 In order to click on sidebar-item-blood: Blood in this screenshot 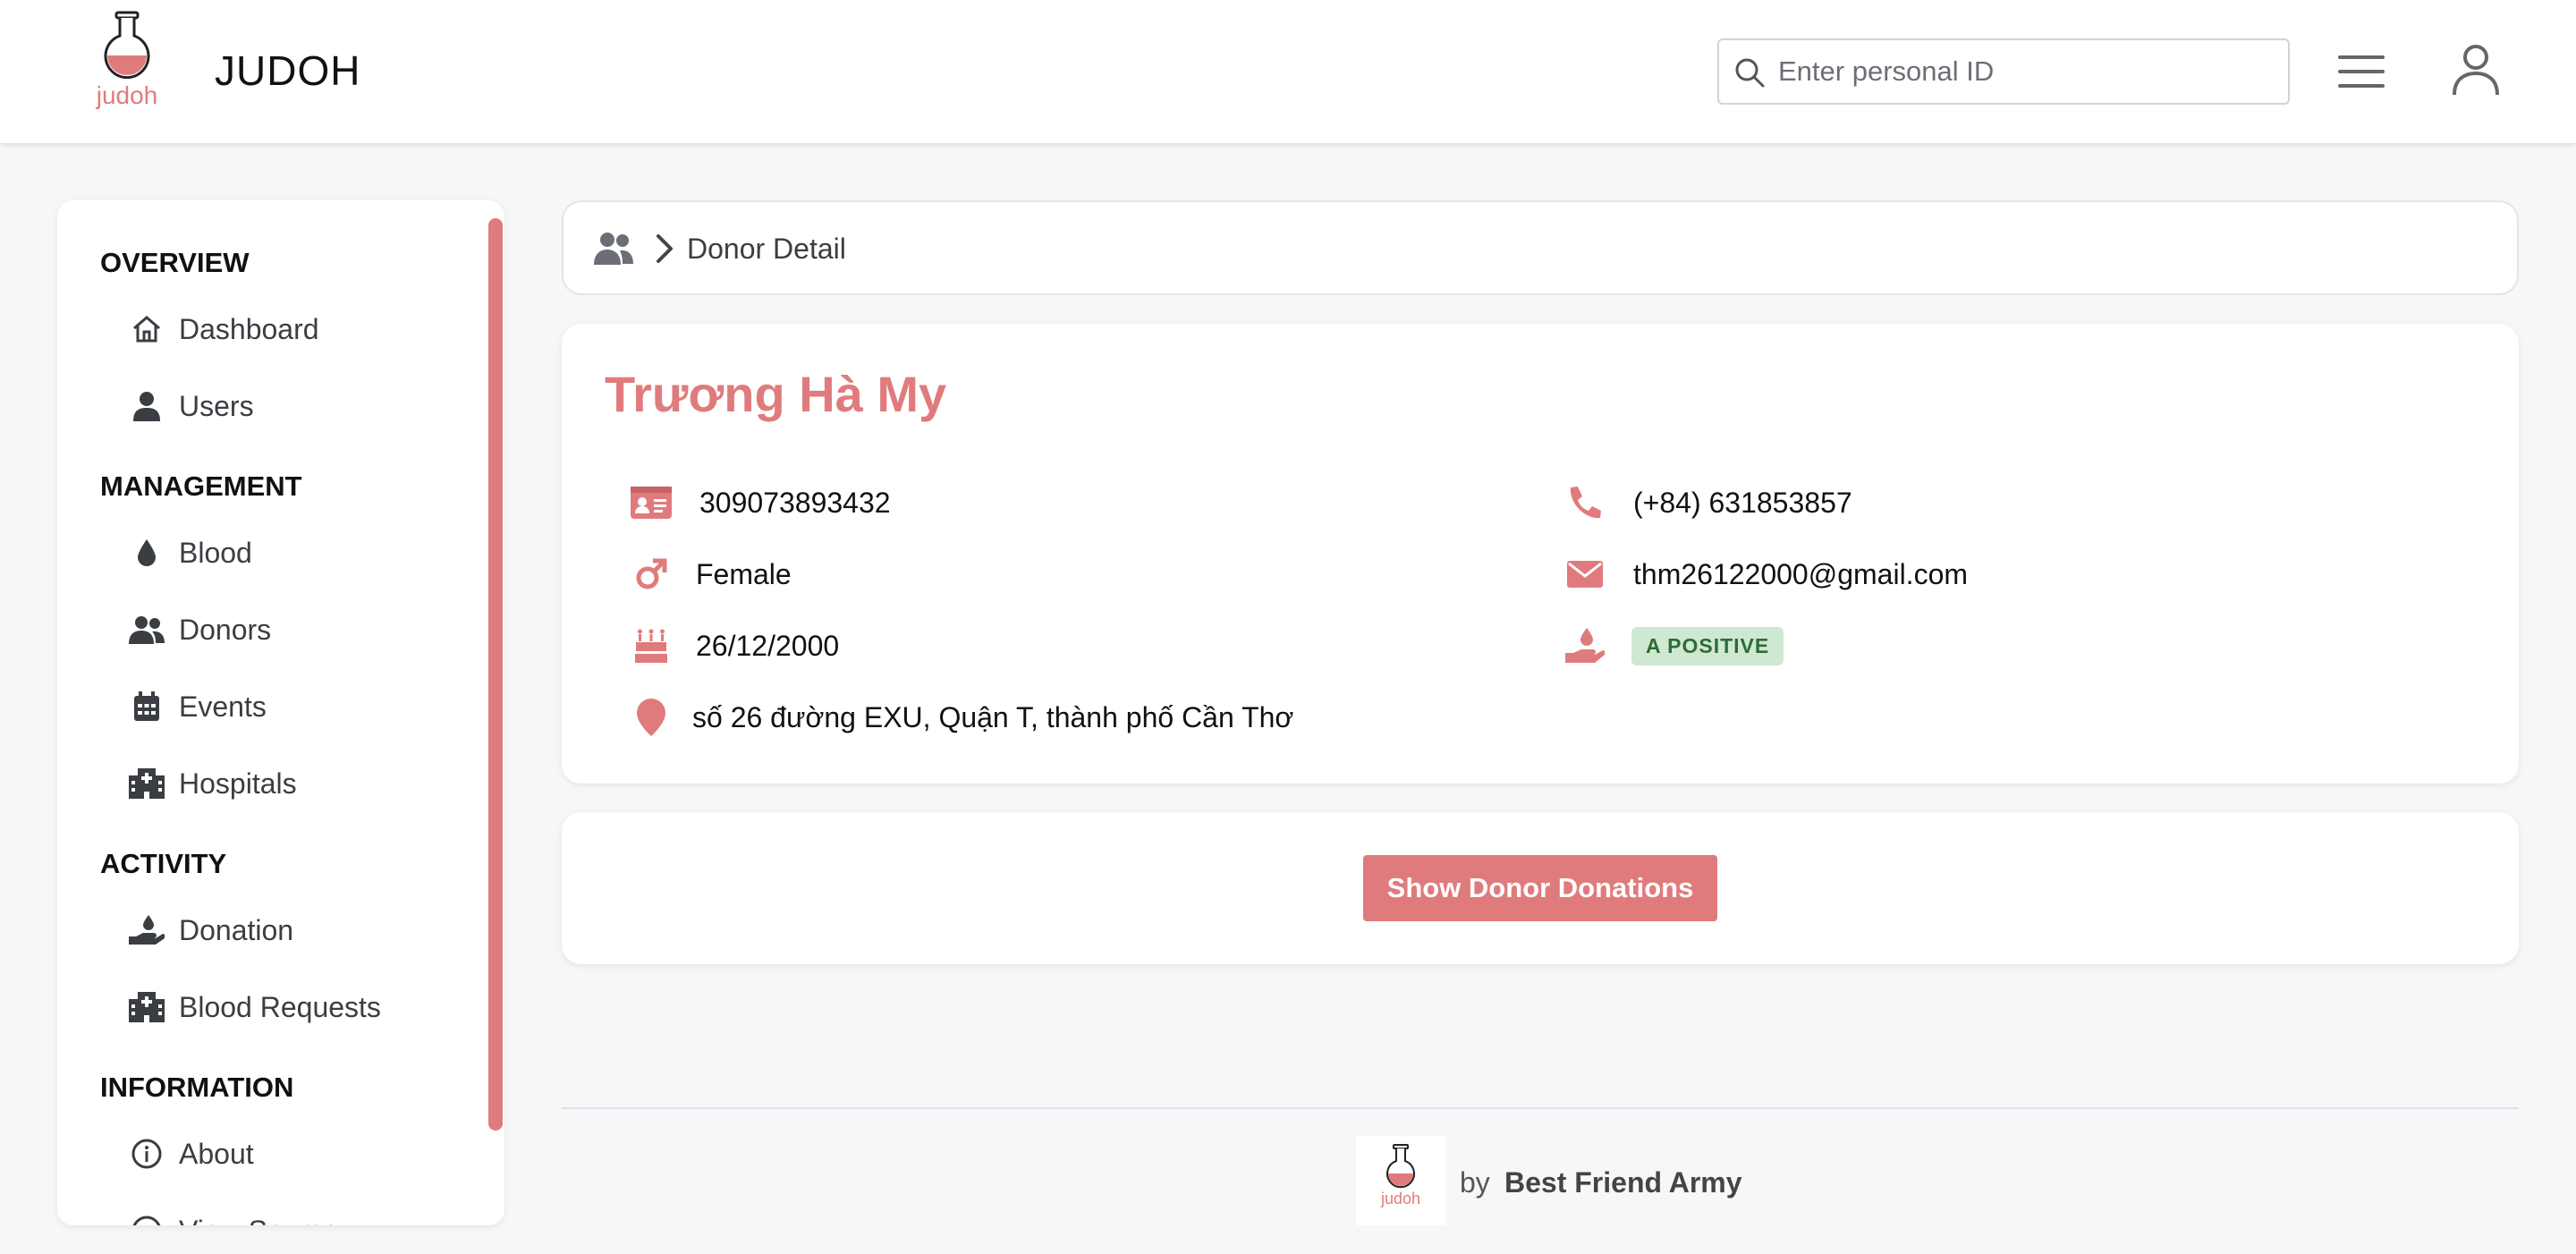, I will do `click(299, 553)`.